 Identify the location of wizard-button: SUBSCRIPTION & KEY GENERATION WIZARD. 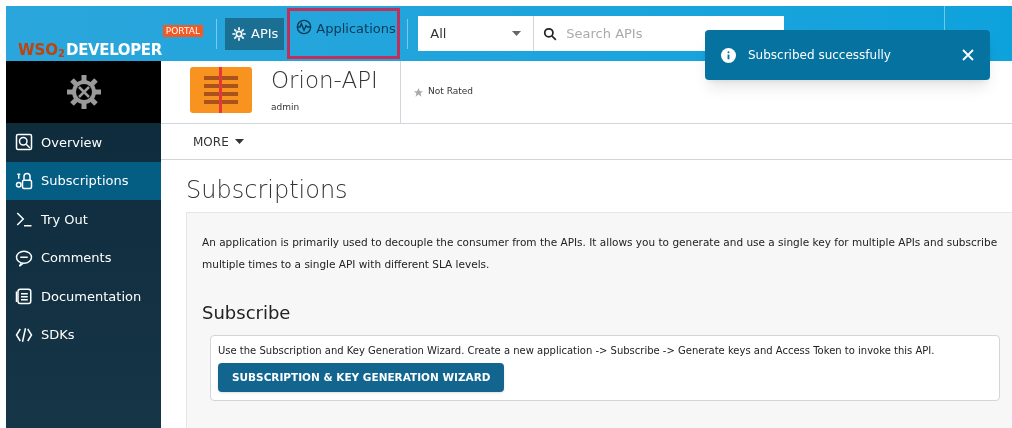
(361, 377).